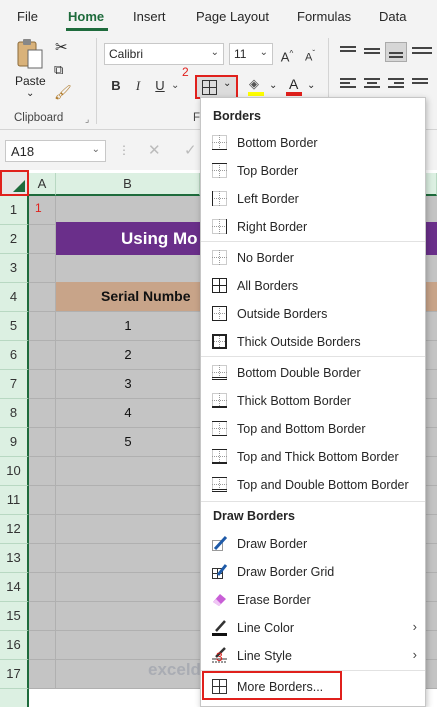 The height and width of the screenshot is (707, 437). I want to click on bold-button: B, so click(116, 86).